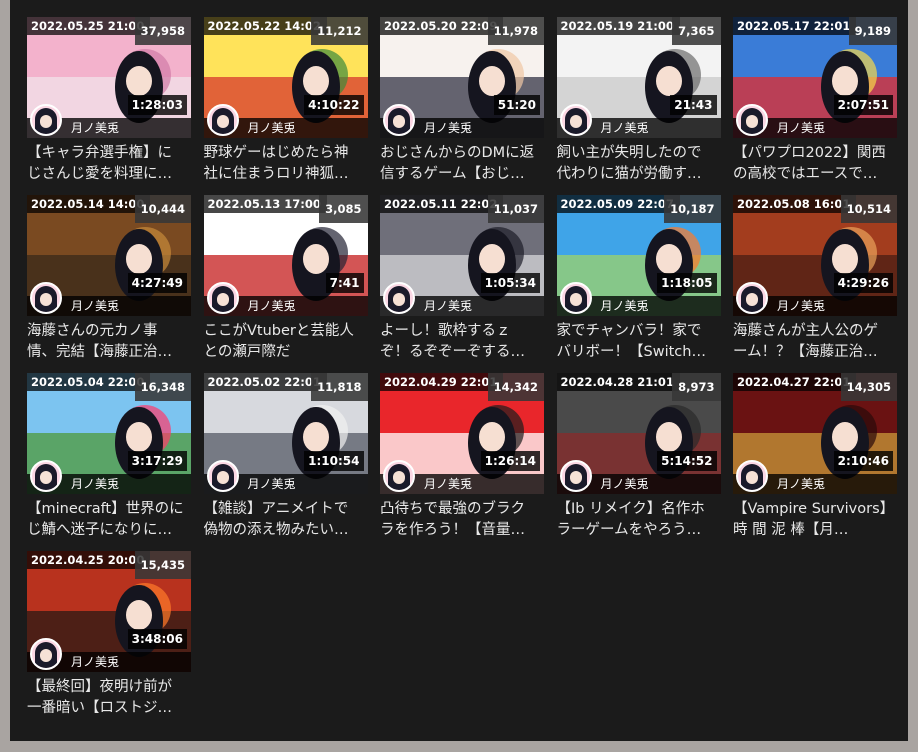 The height and width of the screenshot is (752, 918). What do you see at coordinates (815, 77) in the screenshot?
I see `video-thumbnail: 2022.05.17 22:01 9,189 2:07:51 月ノ美兎` at bounding box center [815, 77].